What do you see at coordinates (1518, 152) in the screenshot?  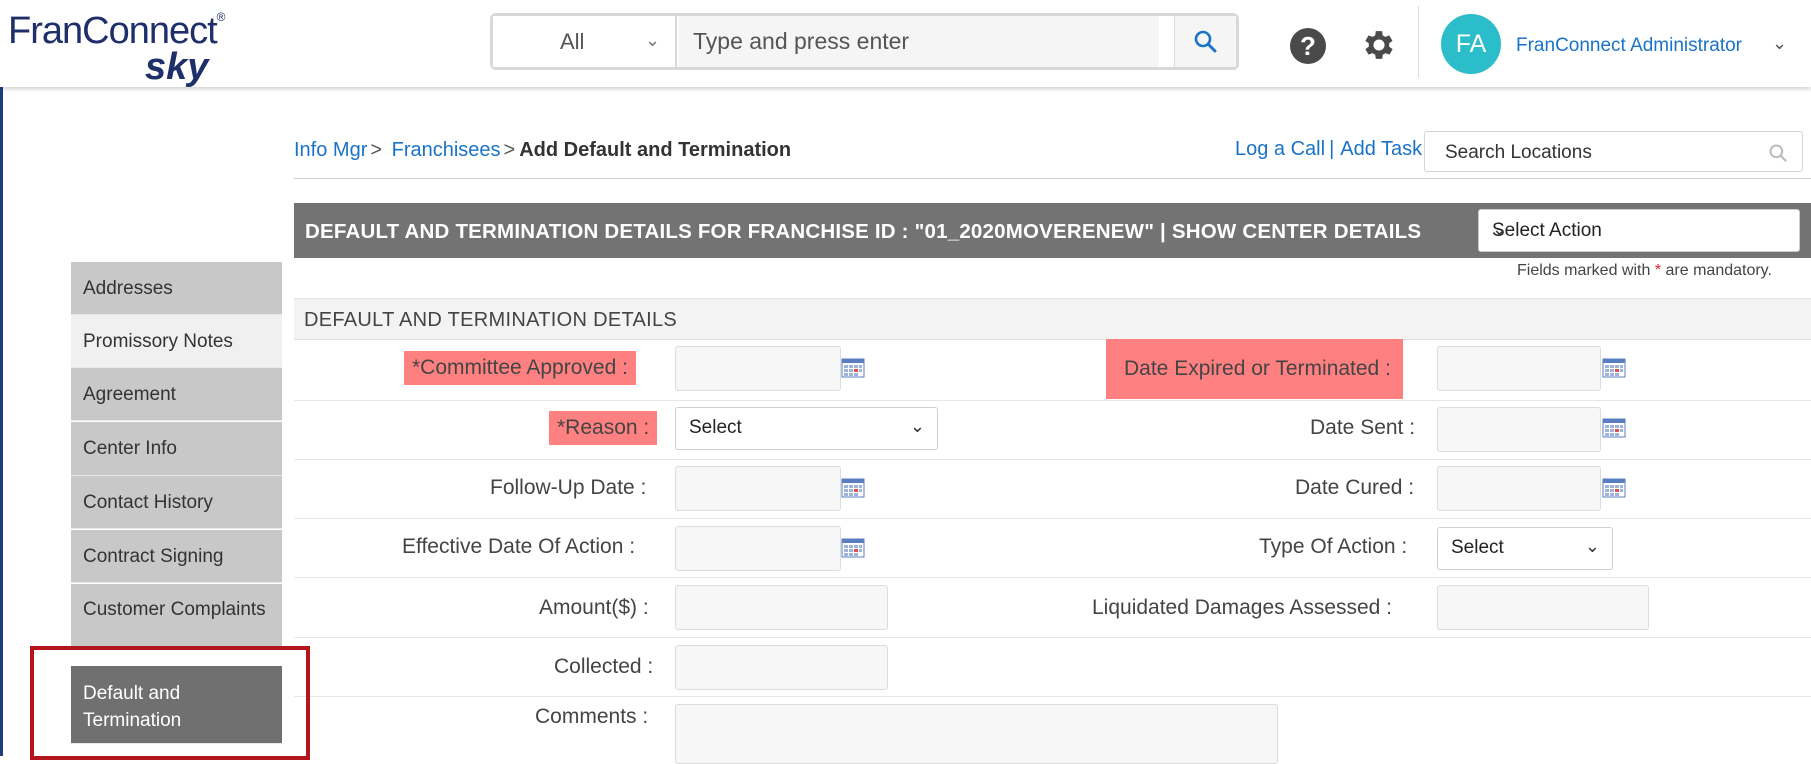 I see `location-search-placeholder: Search Locations` at bounding box center [1518, 152].